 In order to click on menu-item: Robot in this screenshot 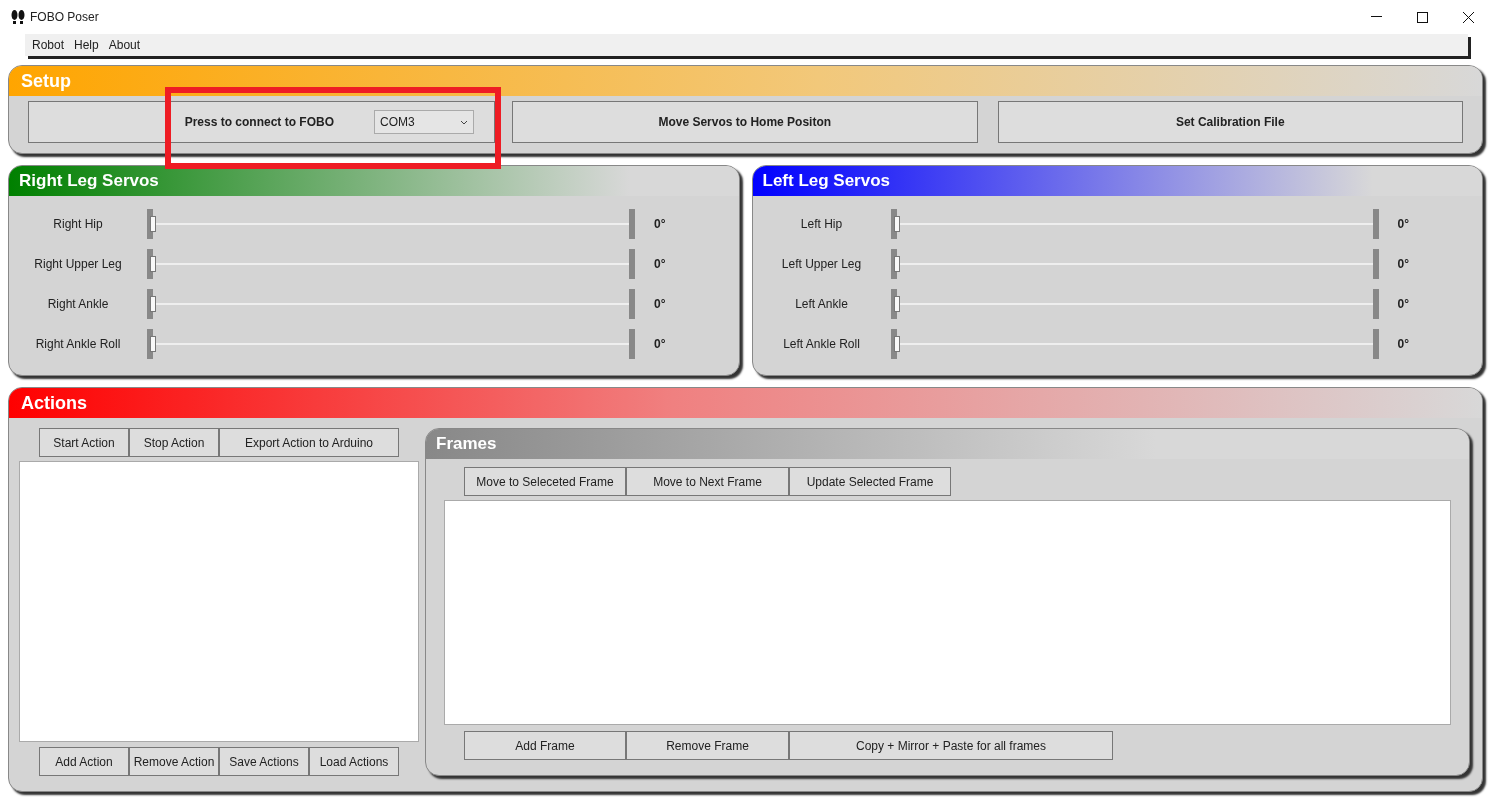, I will do `click(48, 45)`.